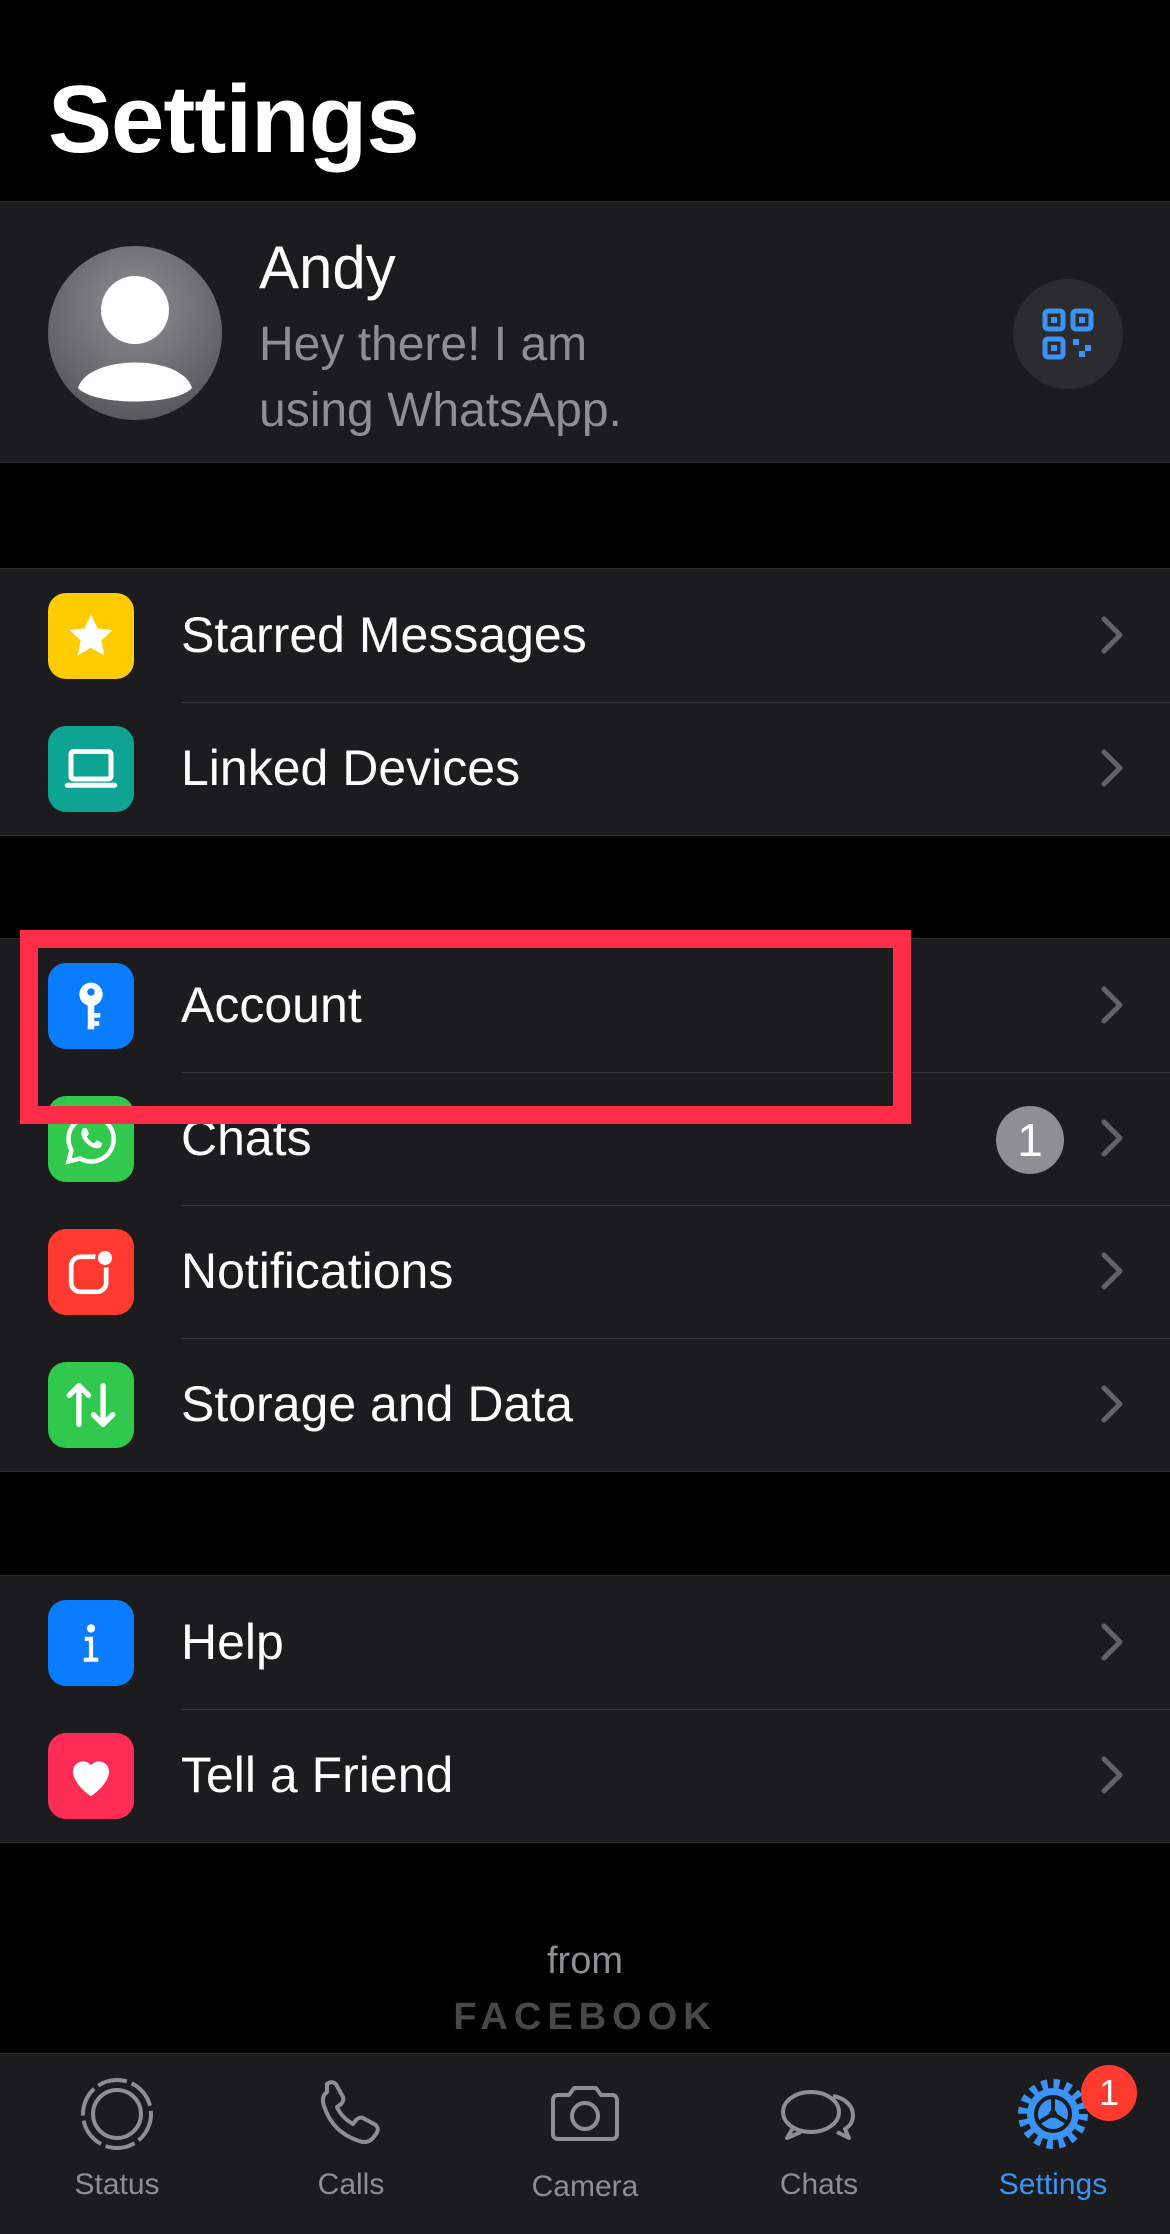  I want to click on tab-camera: Camera, so click(585, 2144).